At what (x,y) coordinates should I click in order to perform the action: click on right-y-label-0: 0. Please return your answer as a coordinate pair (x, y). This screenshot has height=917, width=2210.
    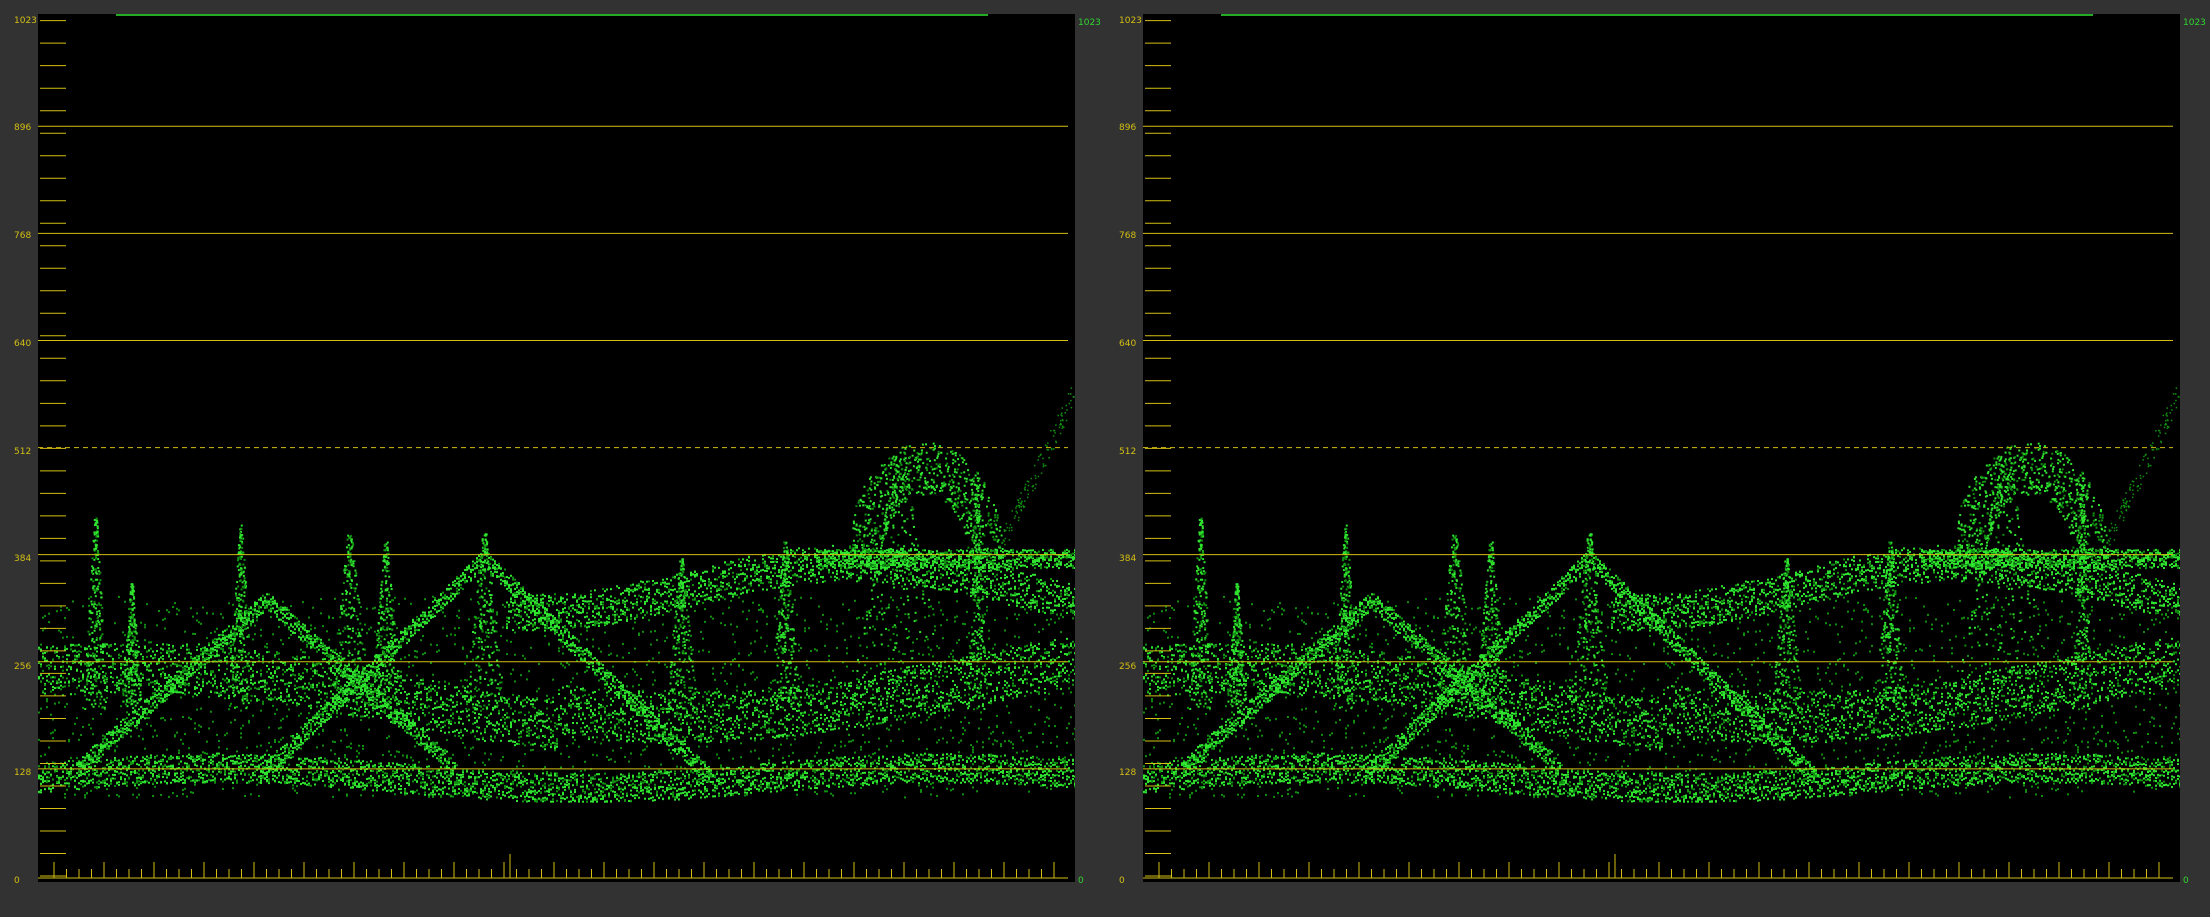
    Looking at the image, I should click on (1122, 881).